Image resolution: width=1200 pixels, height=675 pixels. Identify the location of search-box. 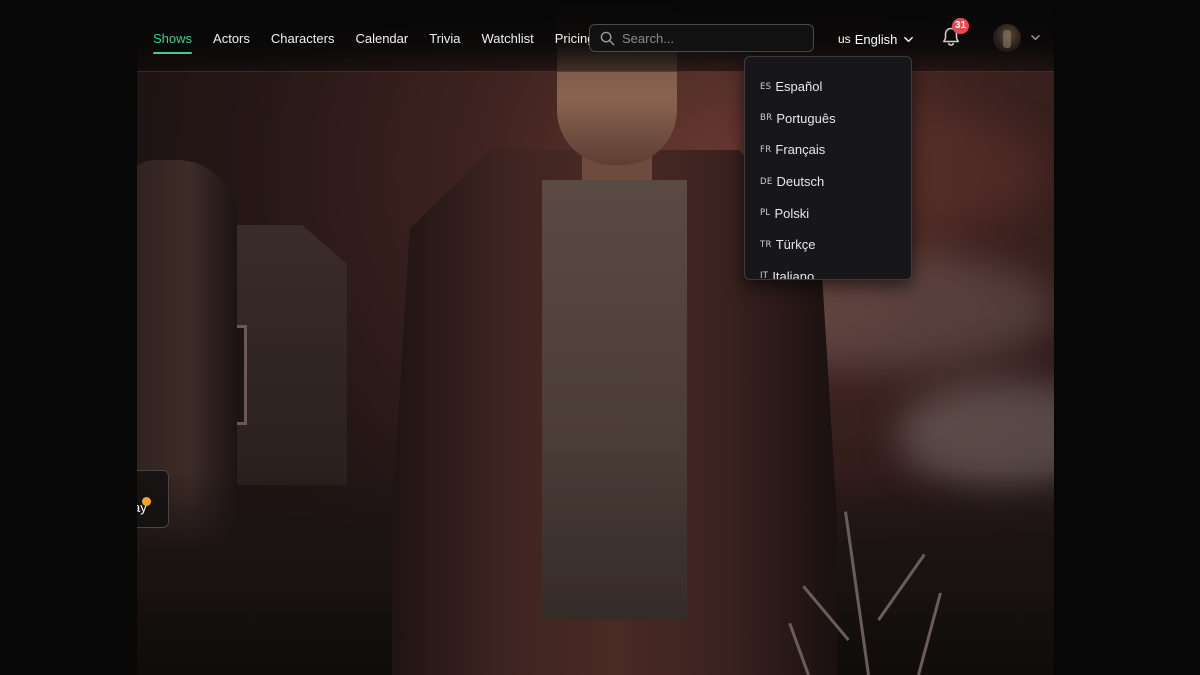
(701, 38).